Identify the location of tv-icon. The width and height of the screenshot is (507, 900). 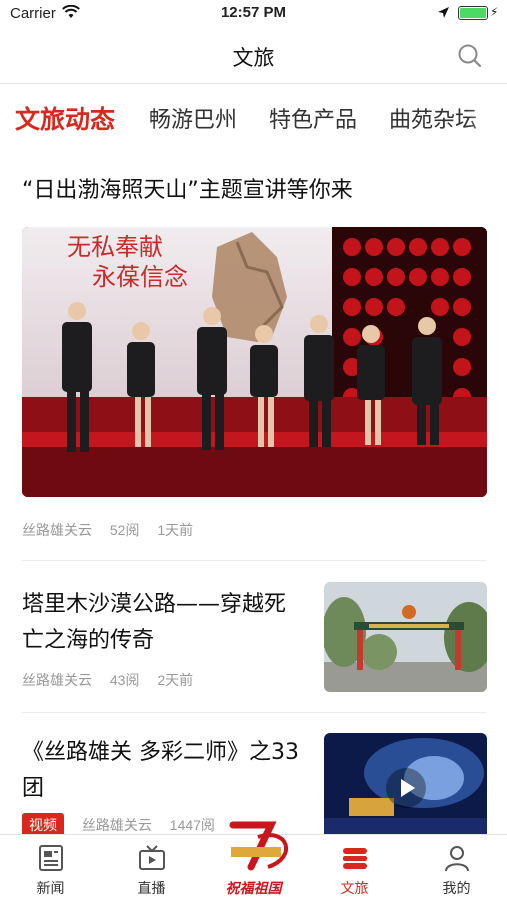
(152, 857).